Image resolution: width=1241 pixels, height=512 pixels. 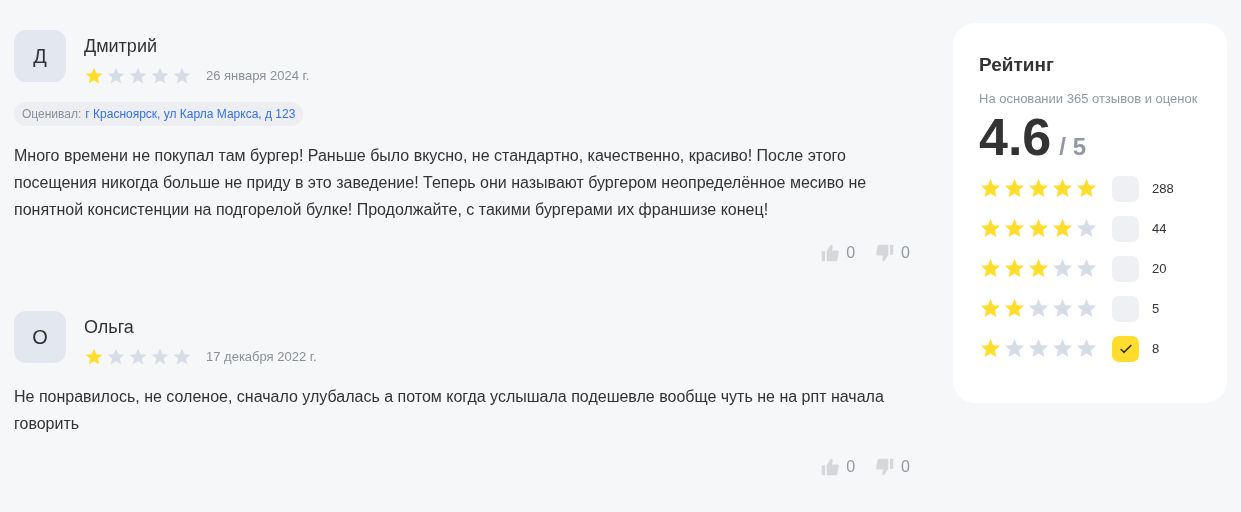 What do you see at coordinates (1017, 65) in the screenshot?
I see `rating-title: Рейтинг` at bounding box center [1017, 65].